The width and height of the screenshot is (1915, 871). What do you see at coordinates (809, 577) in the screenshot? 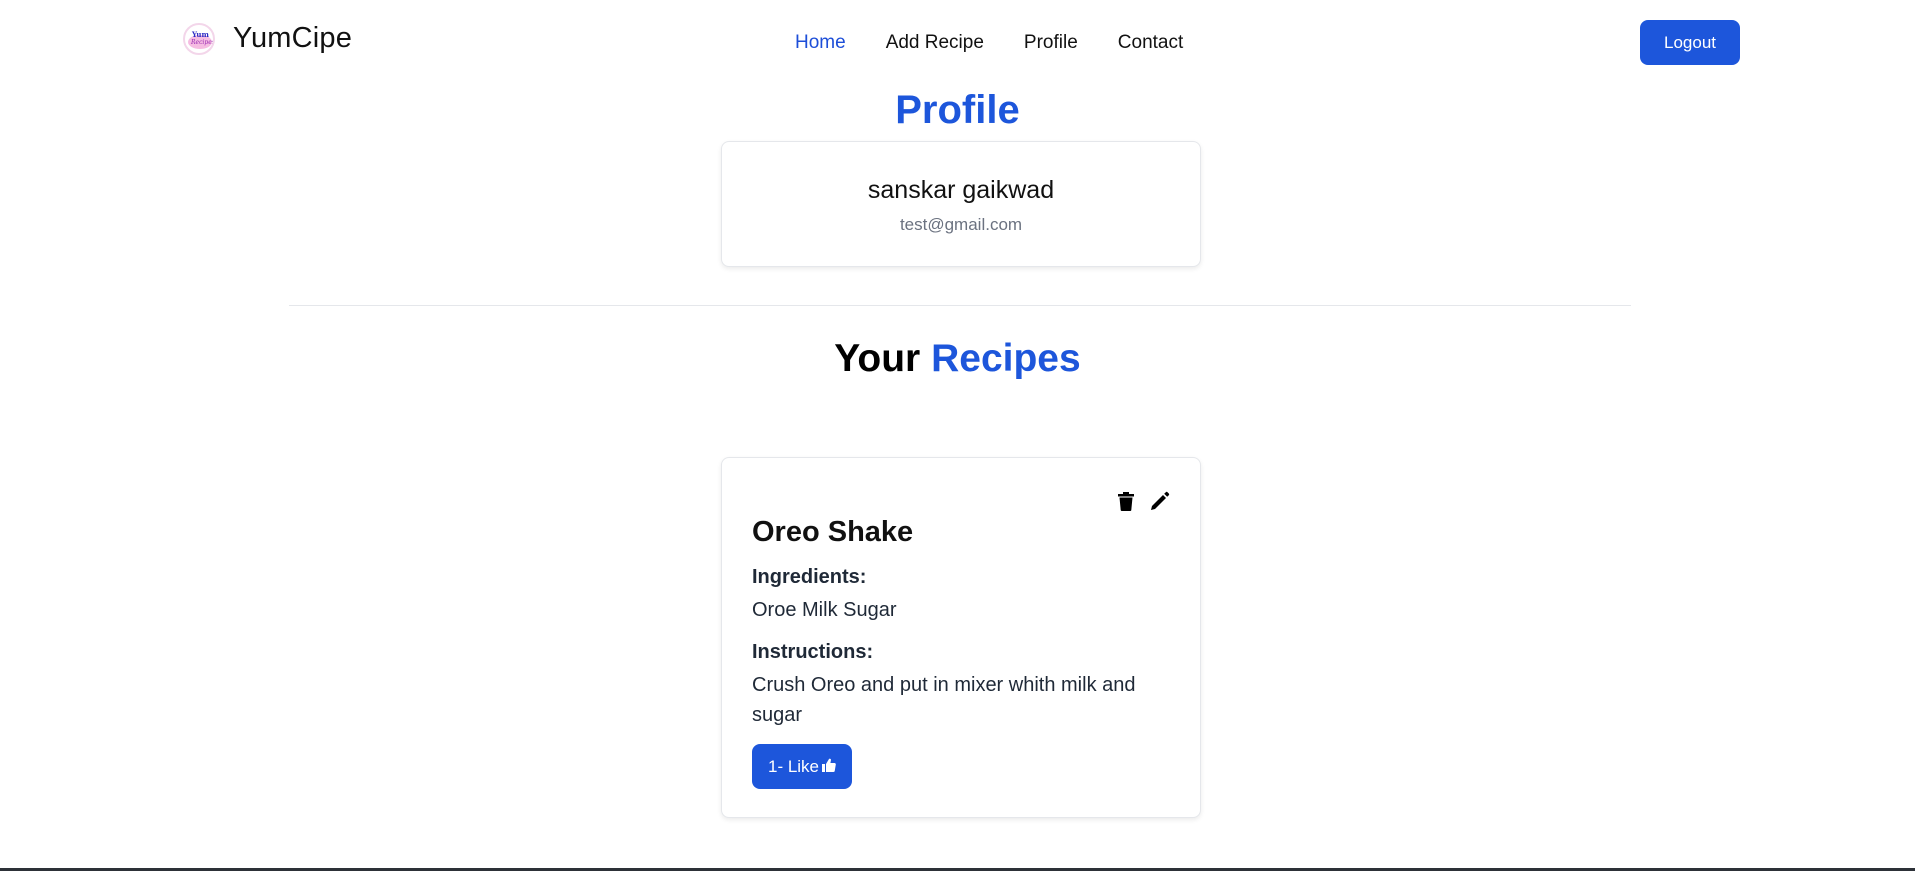
I see `ingredients-label: Ingredients:` at bounding box center [809, 577].